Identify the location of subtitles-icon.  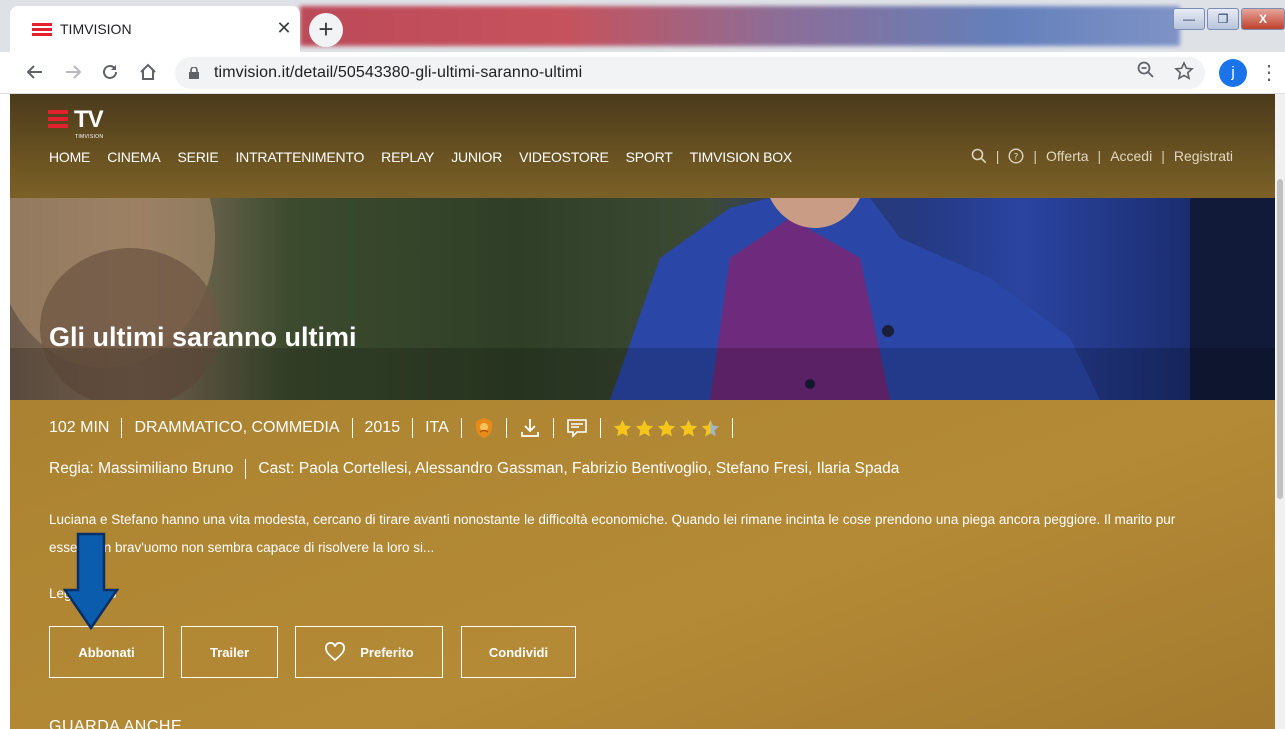
(577, 428).